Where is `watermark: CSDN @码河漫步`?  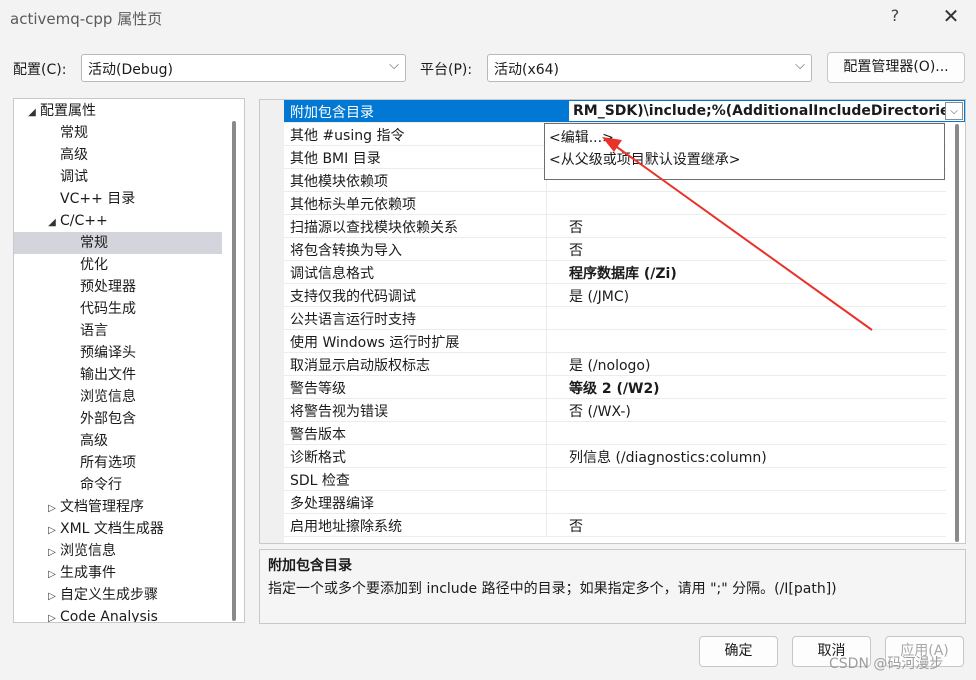
watermark: CSDN @码河漫步 is located at coordinates (886, 664).